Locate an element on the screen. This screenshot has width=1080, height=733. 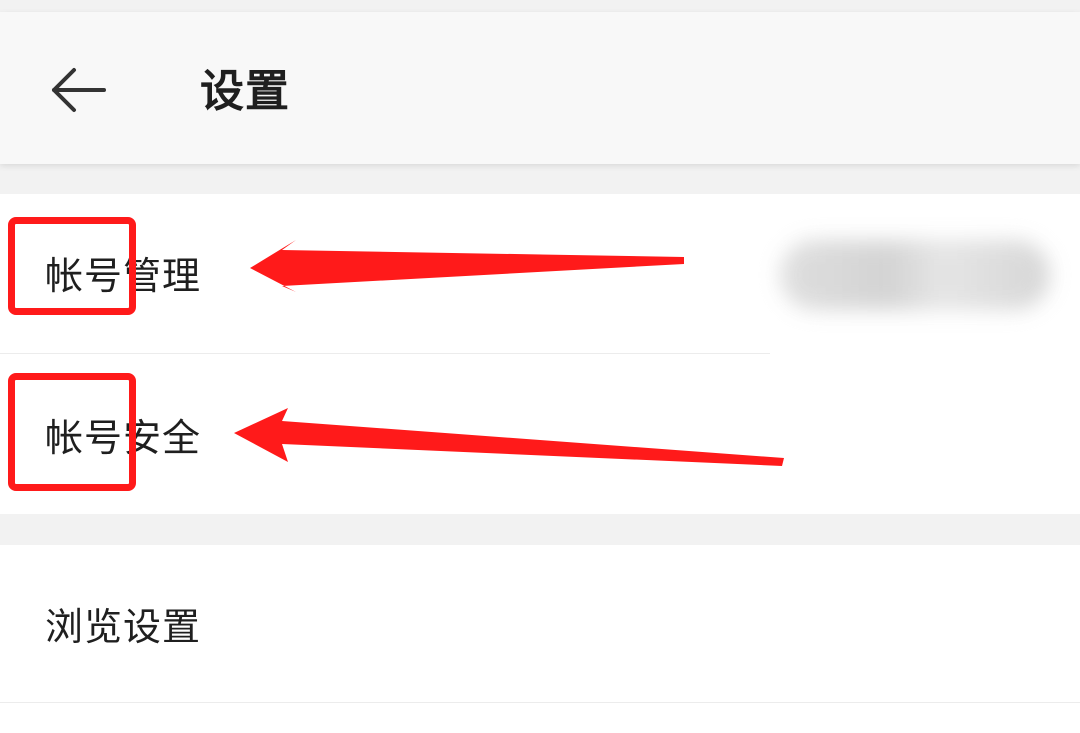
page-title: 设置 is located at coordinates (245, 91).